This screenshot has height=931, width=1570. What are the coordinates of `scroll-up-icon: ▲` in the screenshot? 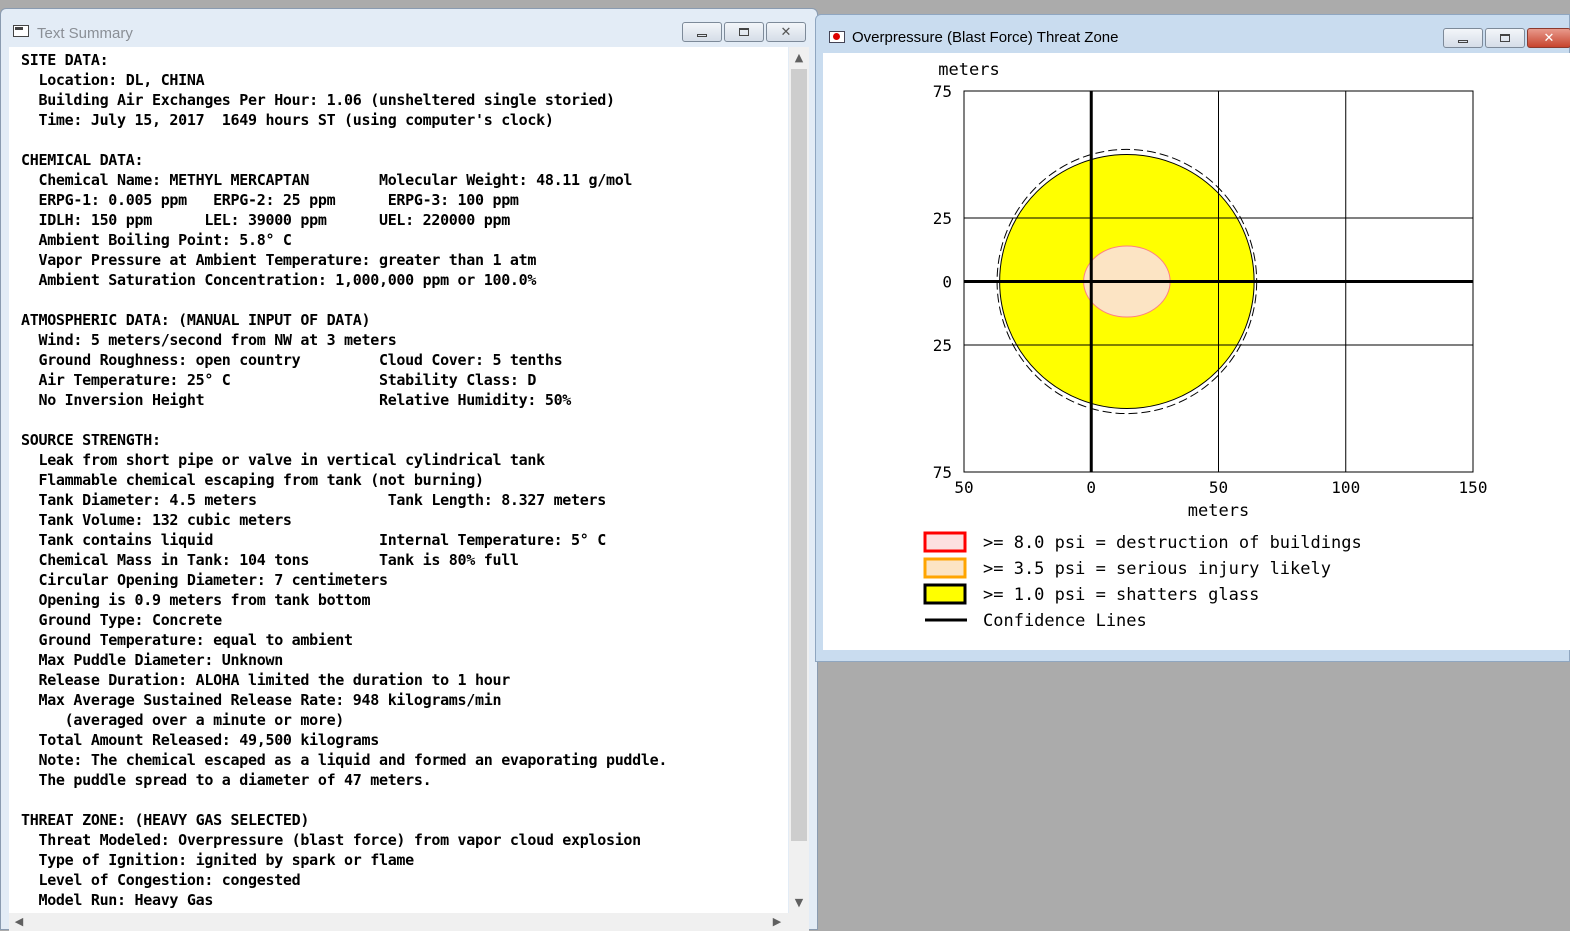 It's located at (799, 57).